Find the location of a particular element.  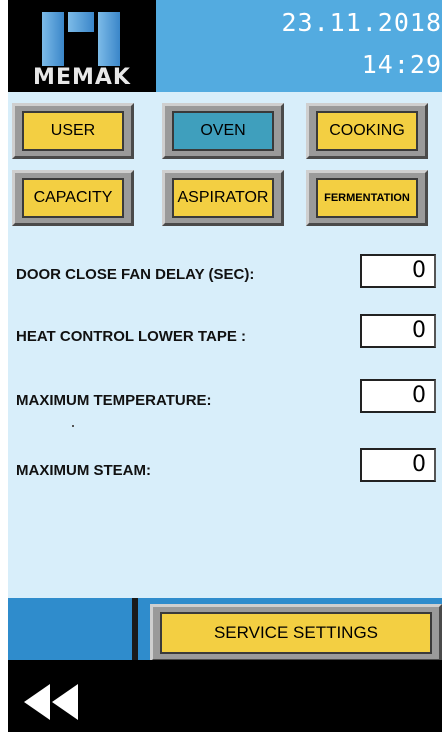

tab-oven-label: OVEN is located at coordinates (223, 131).